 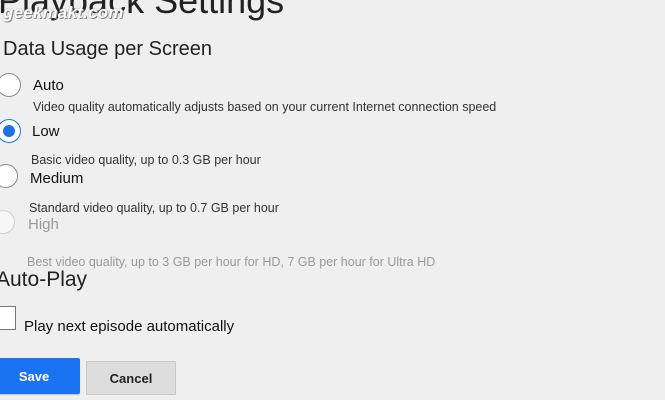 What do you see at coordinates (108, 49) in the screenshot?
I see `data-usage-heading: Data Usage per Screen` at bounding box center [108, 49].